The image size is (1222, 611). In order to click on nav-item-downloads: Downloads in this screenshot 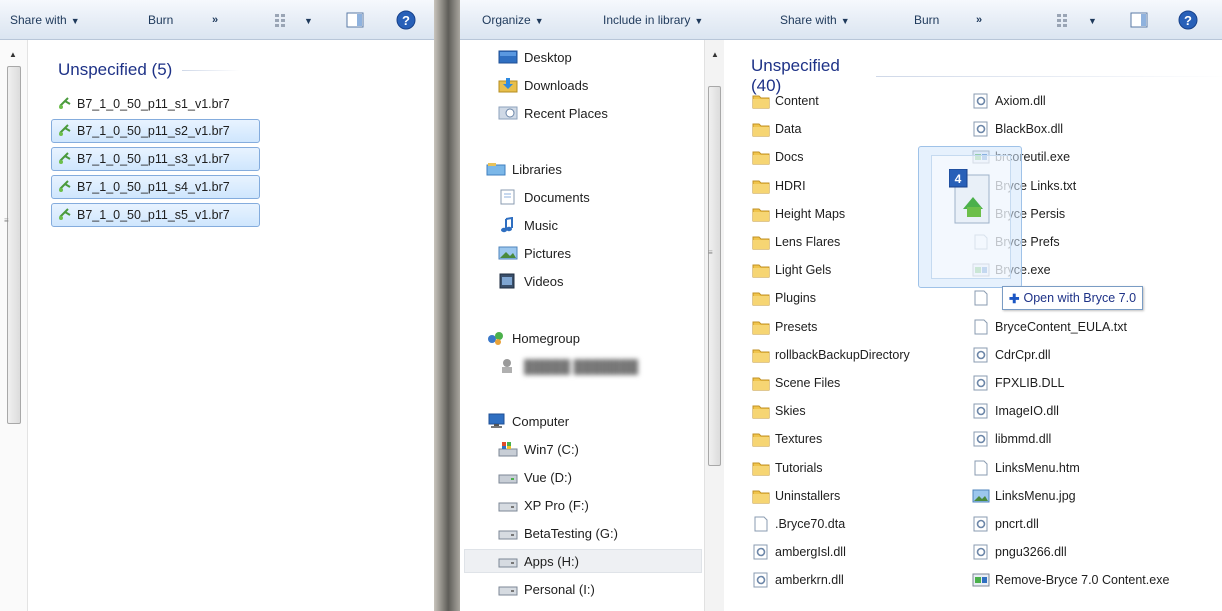, I will do `click(543, 85)`.